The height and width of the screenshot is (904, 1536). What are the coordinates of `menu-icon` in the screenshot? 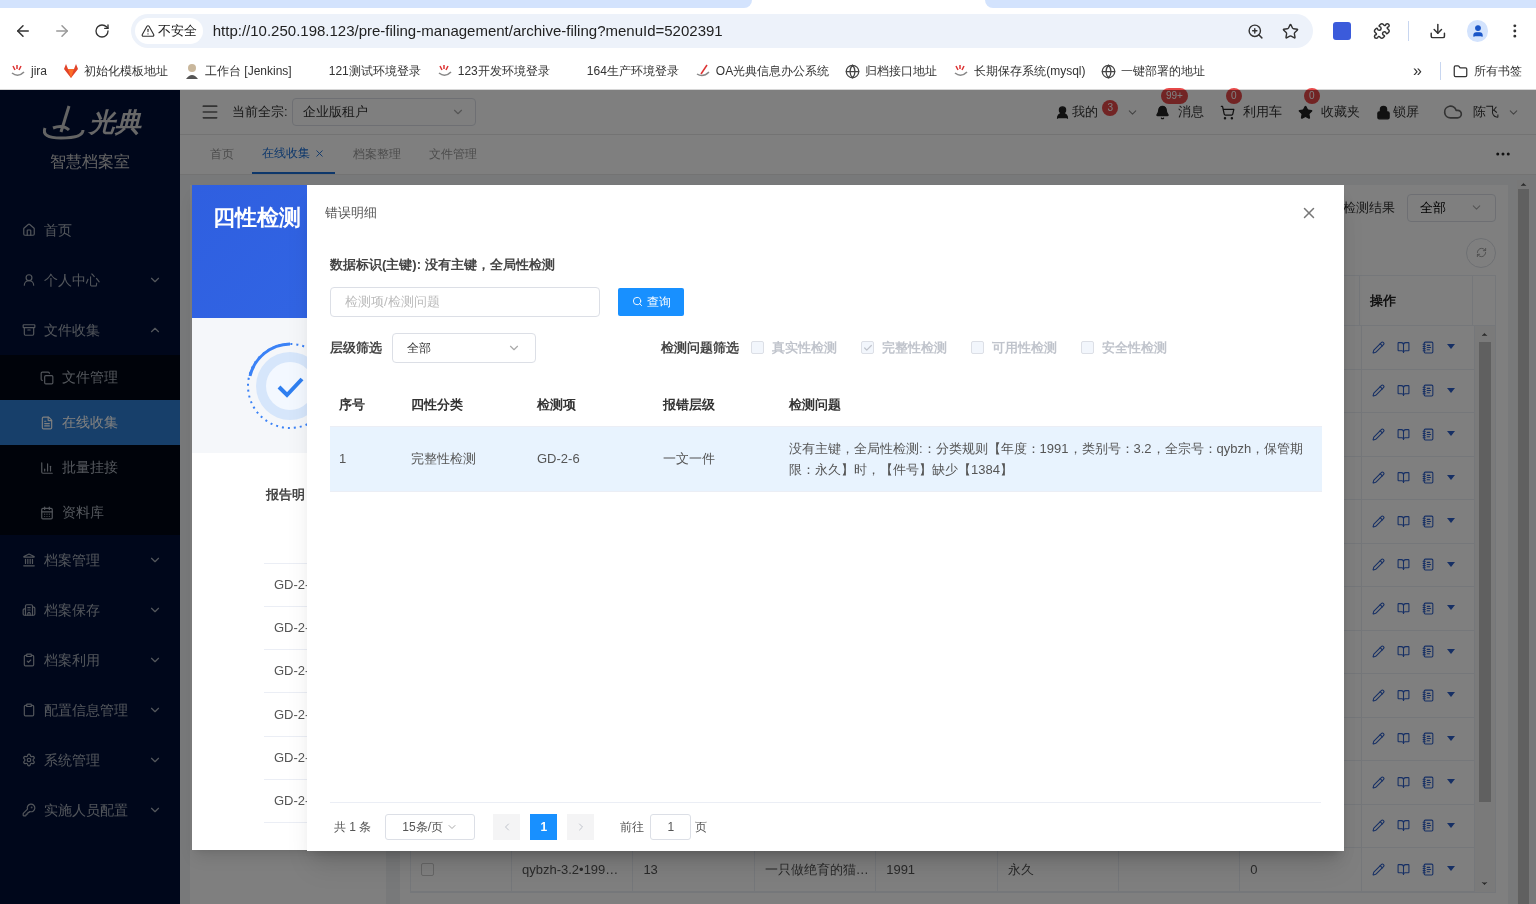 It's located at (210, 112).